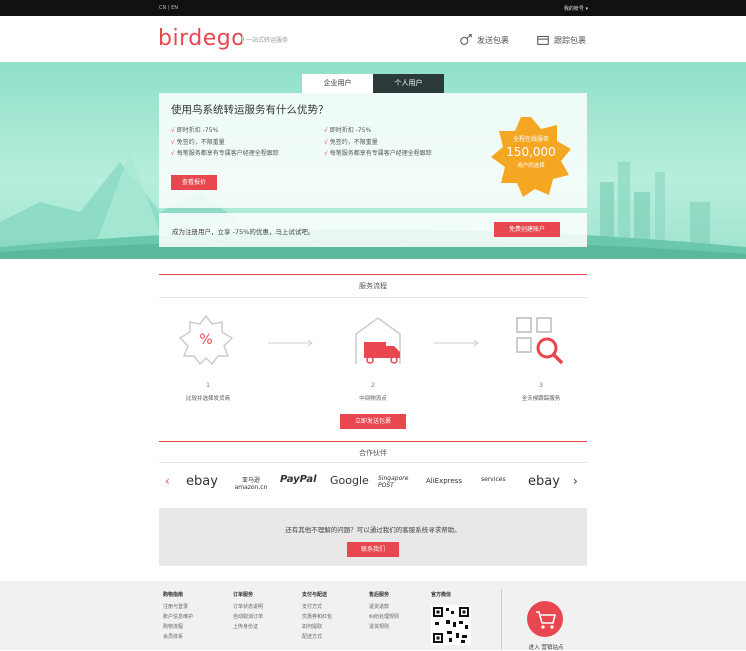  I want to click on footer-link: 如何提取, so click(317, 627).